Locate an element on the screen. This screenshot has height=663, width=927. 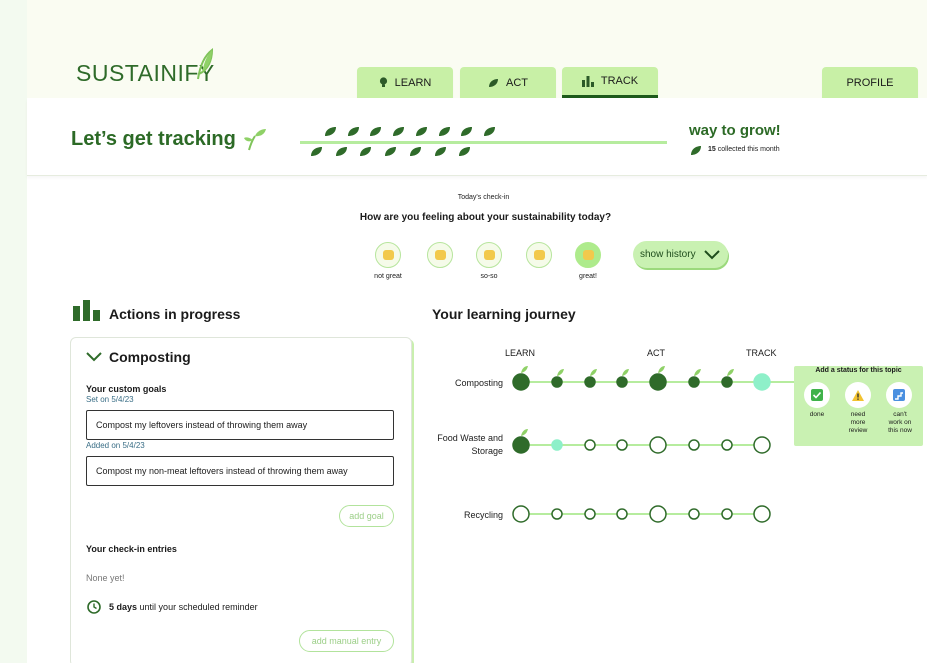
status-label-need-review: need more review is located at coordinates (858, 422).